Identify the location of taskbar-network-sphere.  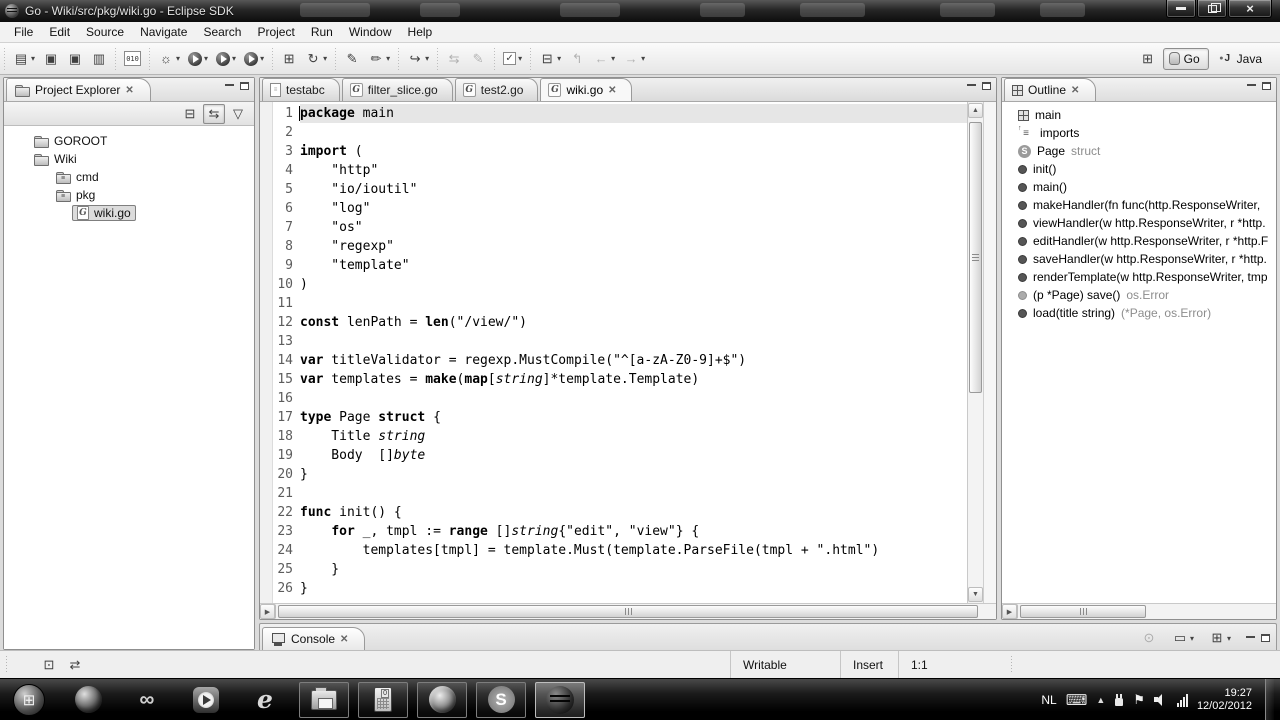
(88, 700).